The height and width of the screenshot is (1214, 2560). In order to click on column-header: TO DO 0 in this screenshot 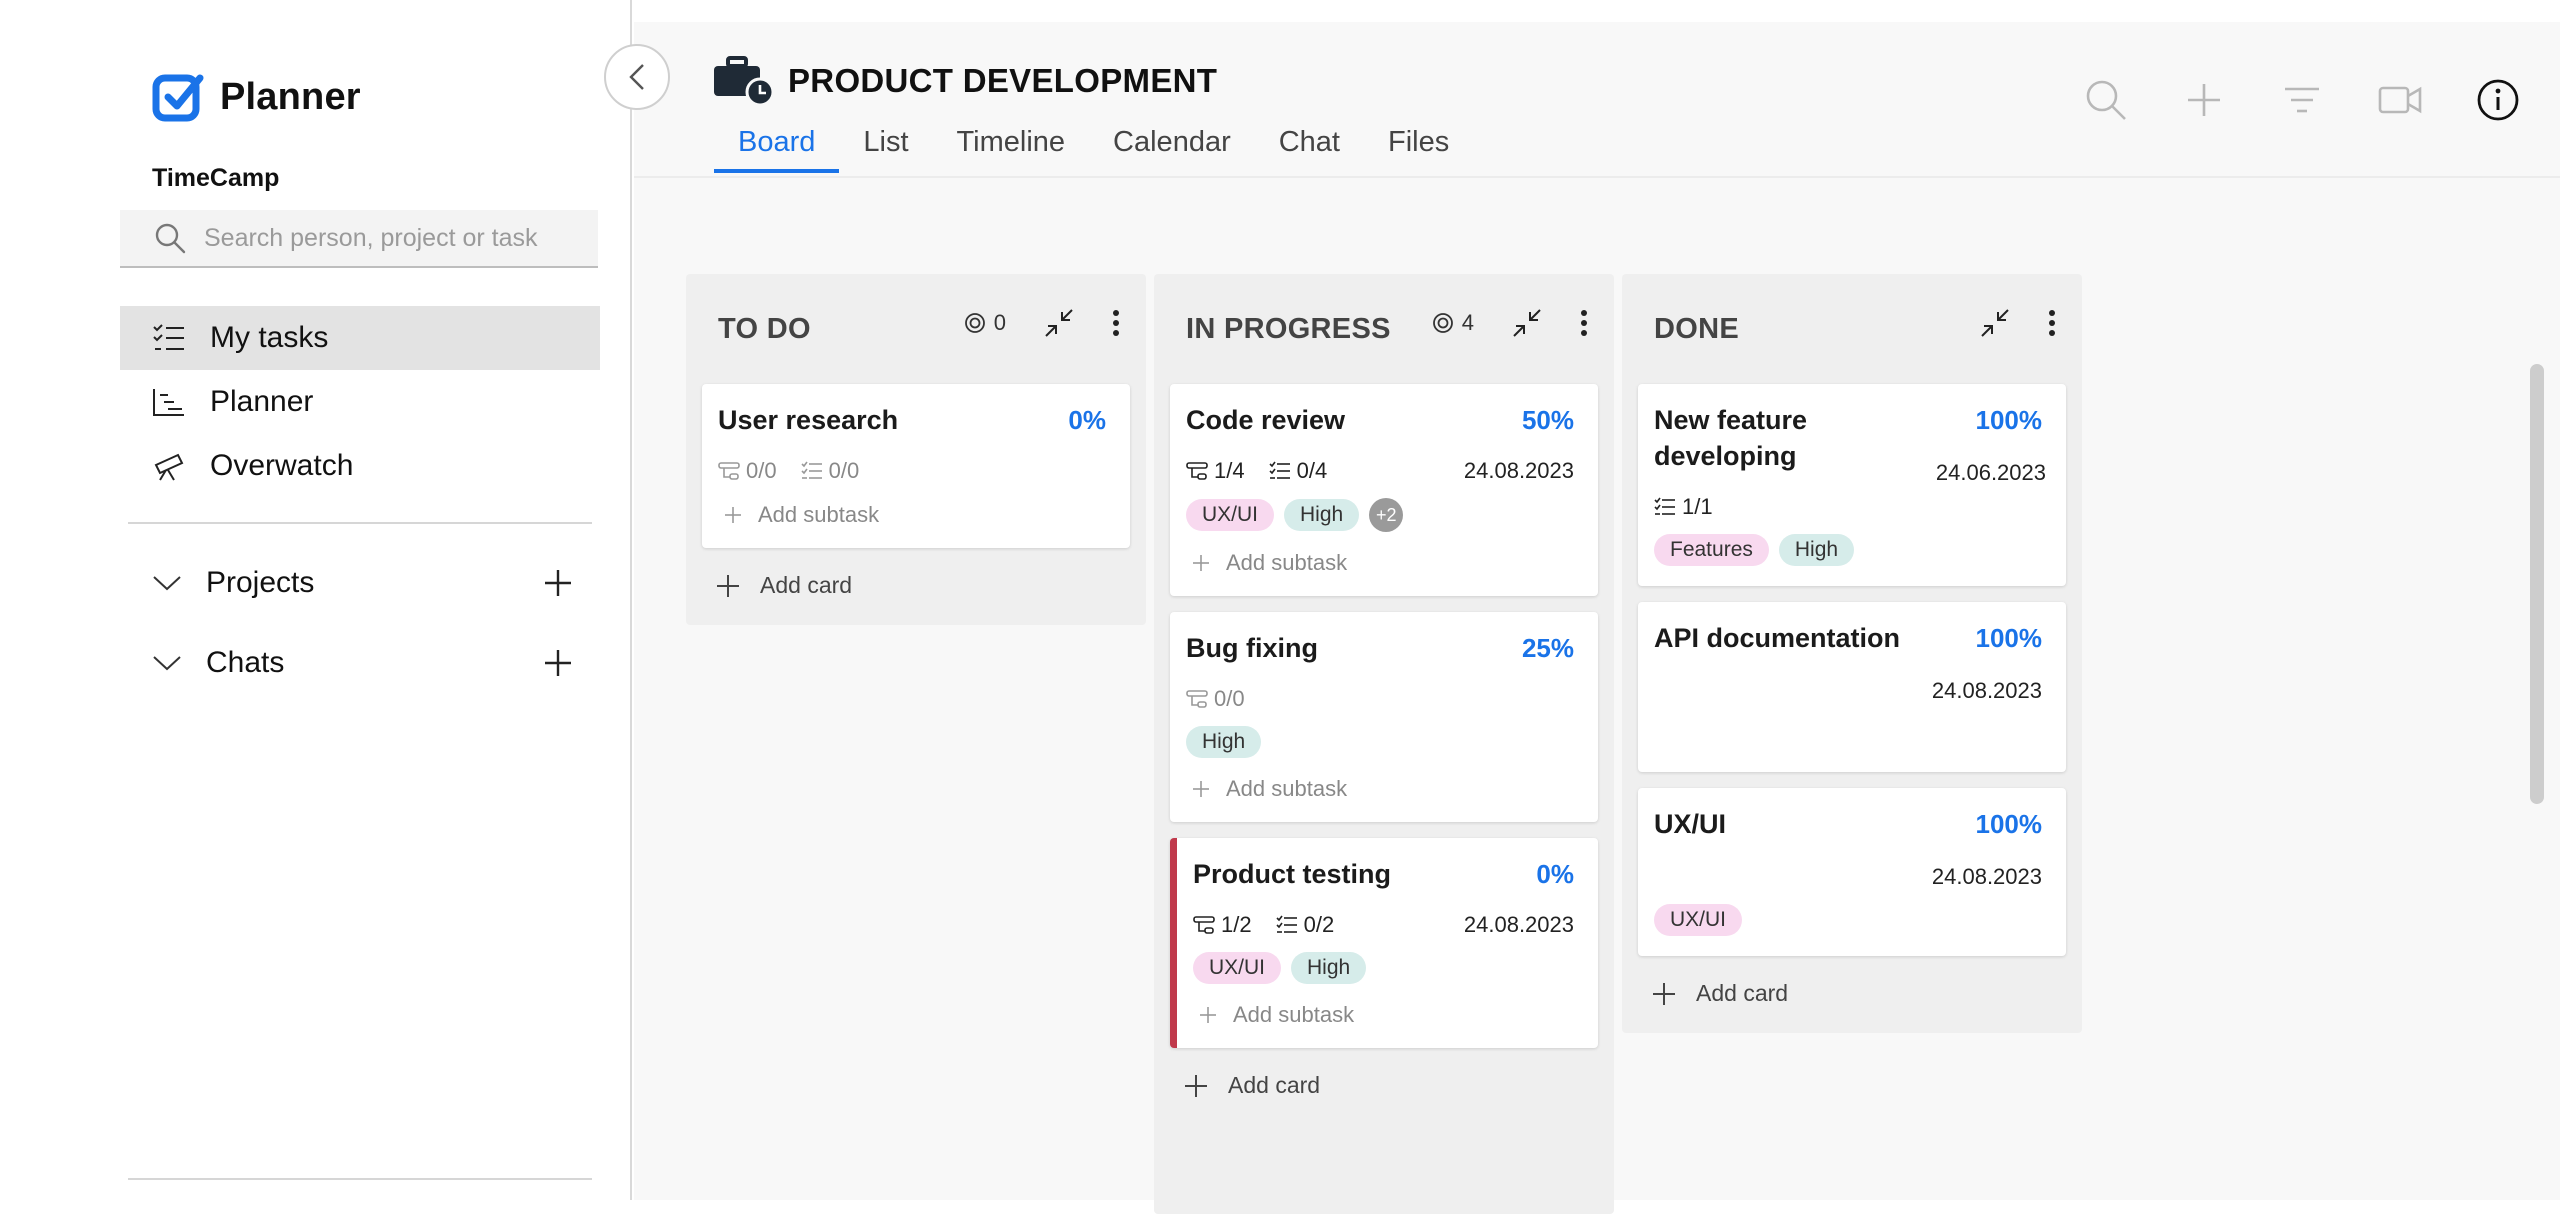, I will do `click(916, 329)`.